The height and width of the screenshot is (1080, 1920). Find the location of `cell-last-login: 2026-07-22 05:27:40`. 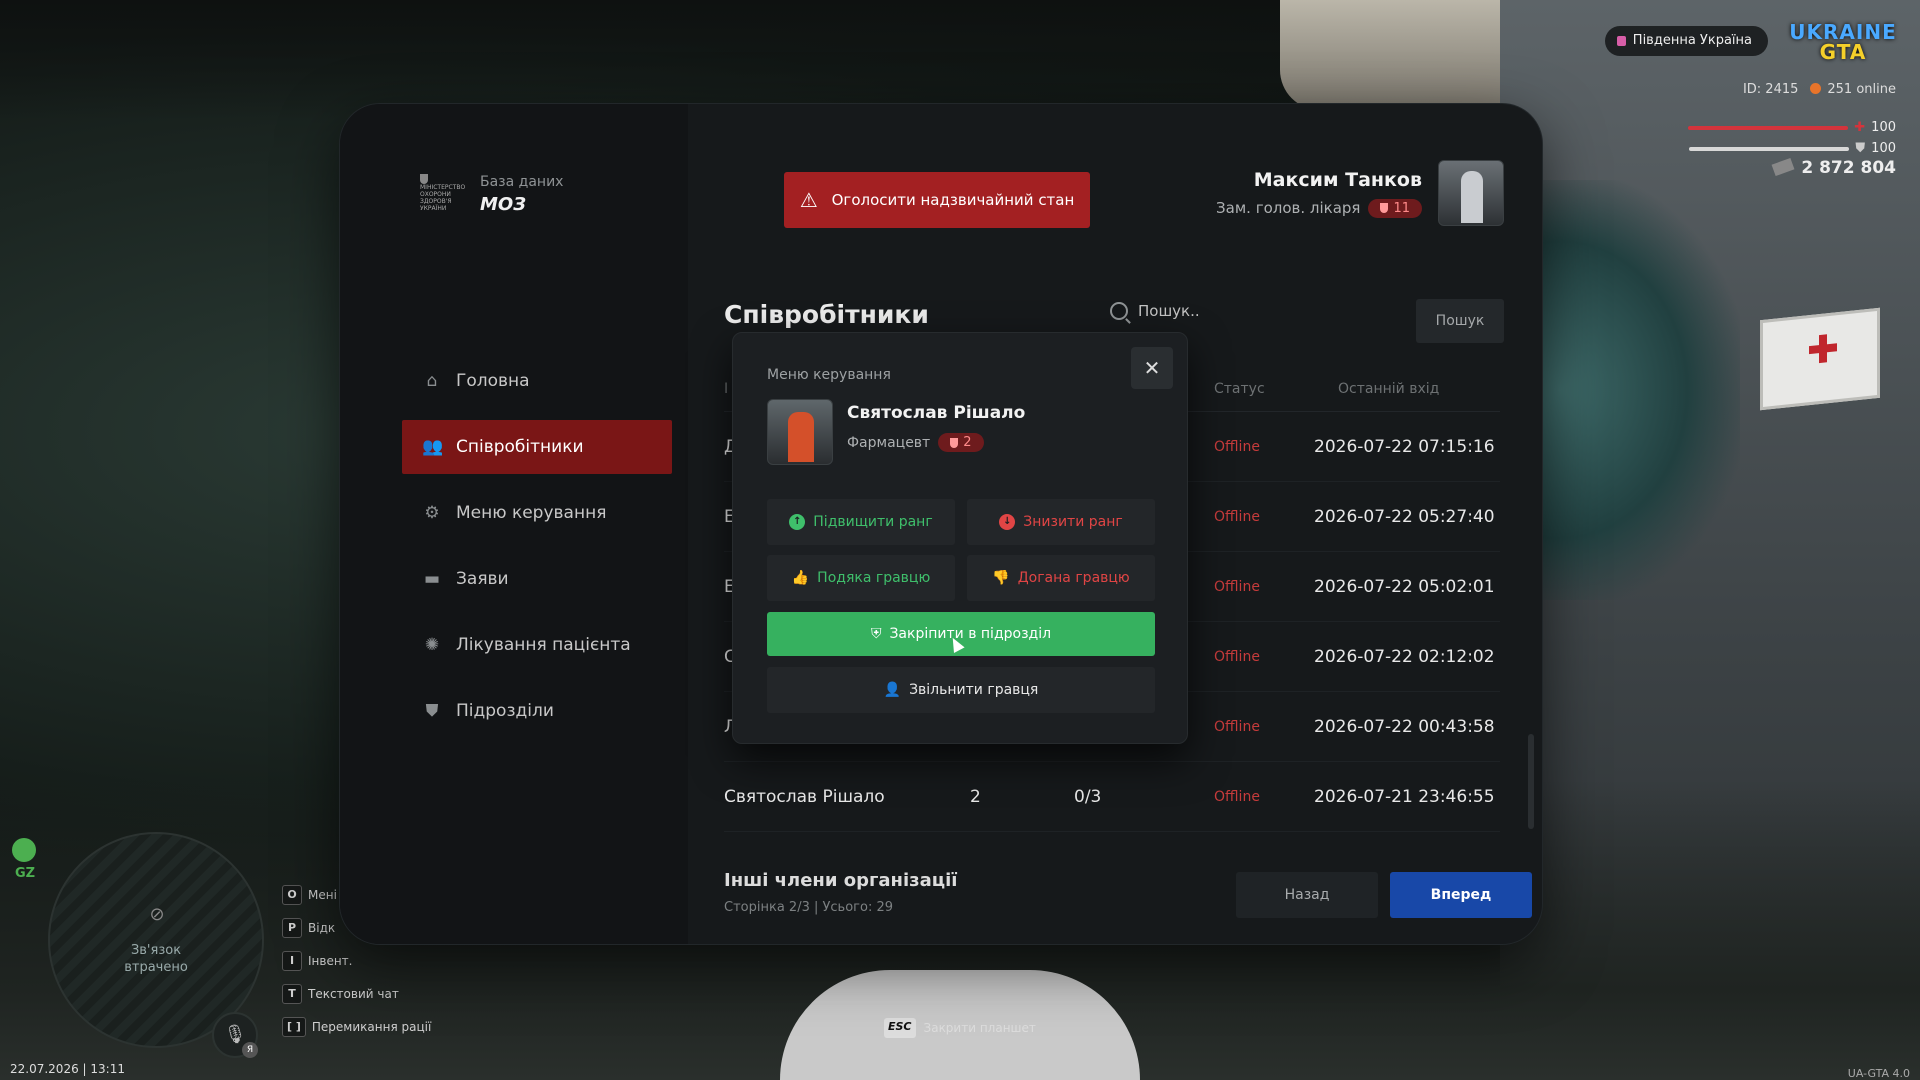

cell-last-login: 2026-07-22 05:27:40 is located at coordinates (1404, 516).